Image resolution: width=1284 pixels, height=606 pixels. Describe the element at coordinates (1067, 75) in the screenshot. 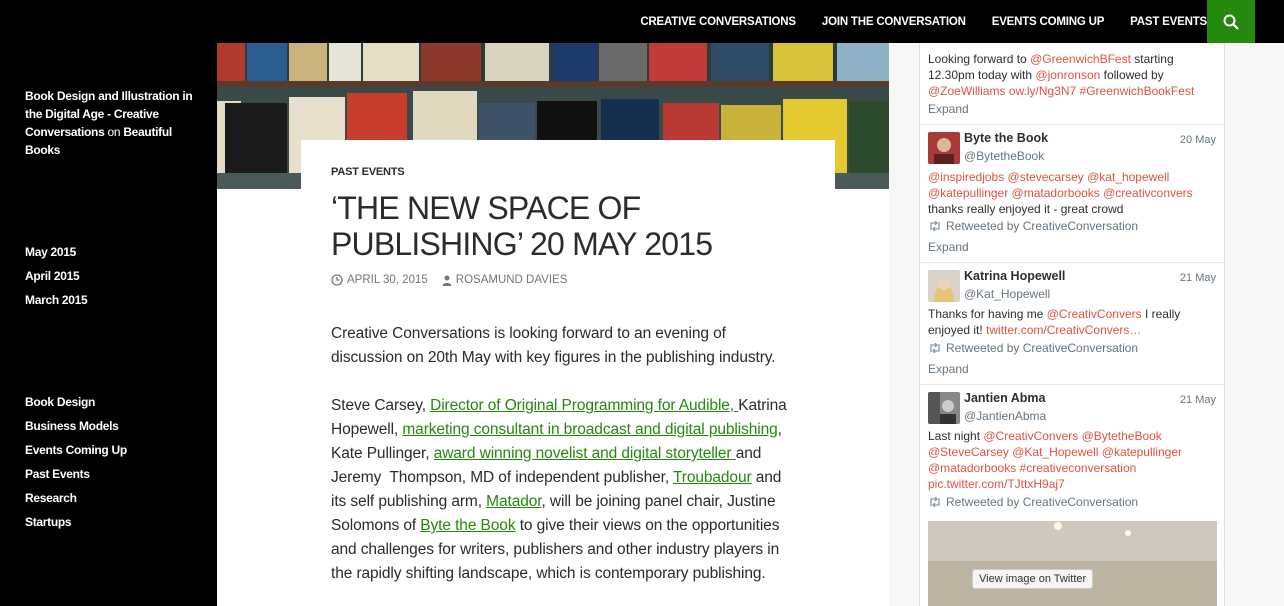

I see `mention-link: @jonronson` at that location.